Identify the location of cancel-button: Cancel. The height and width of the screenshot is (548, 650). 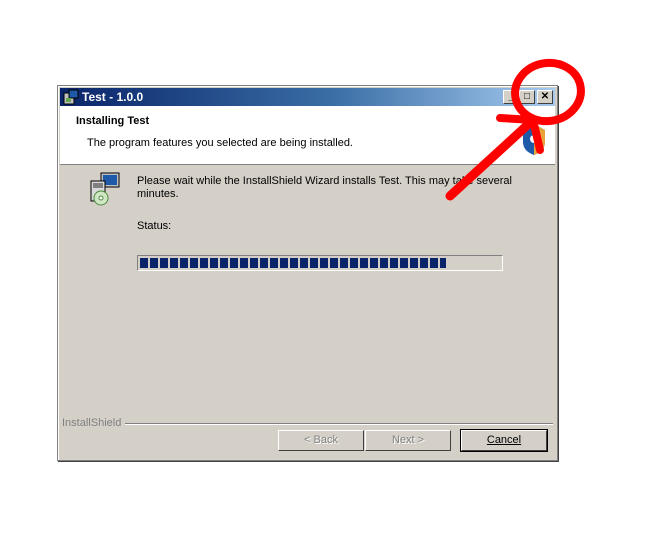
(504, 440).